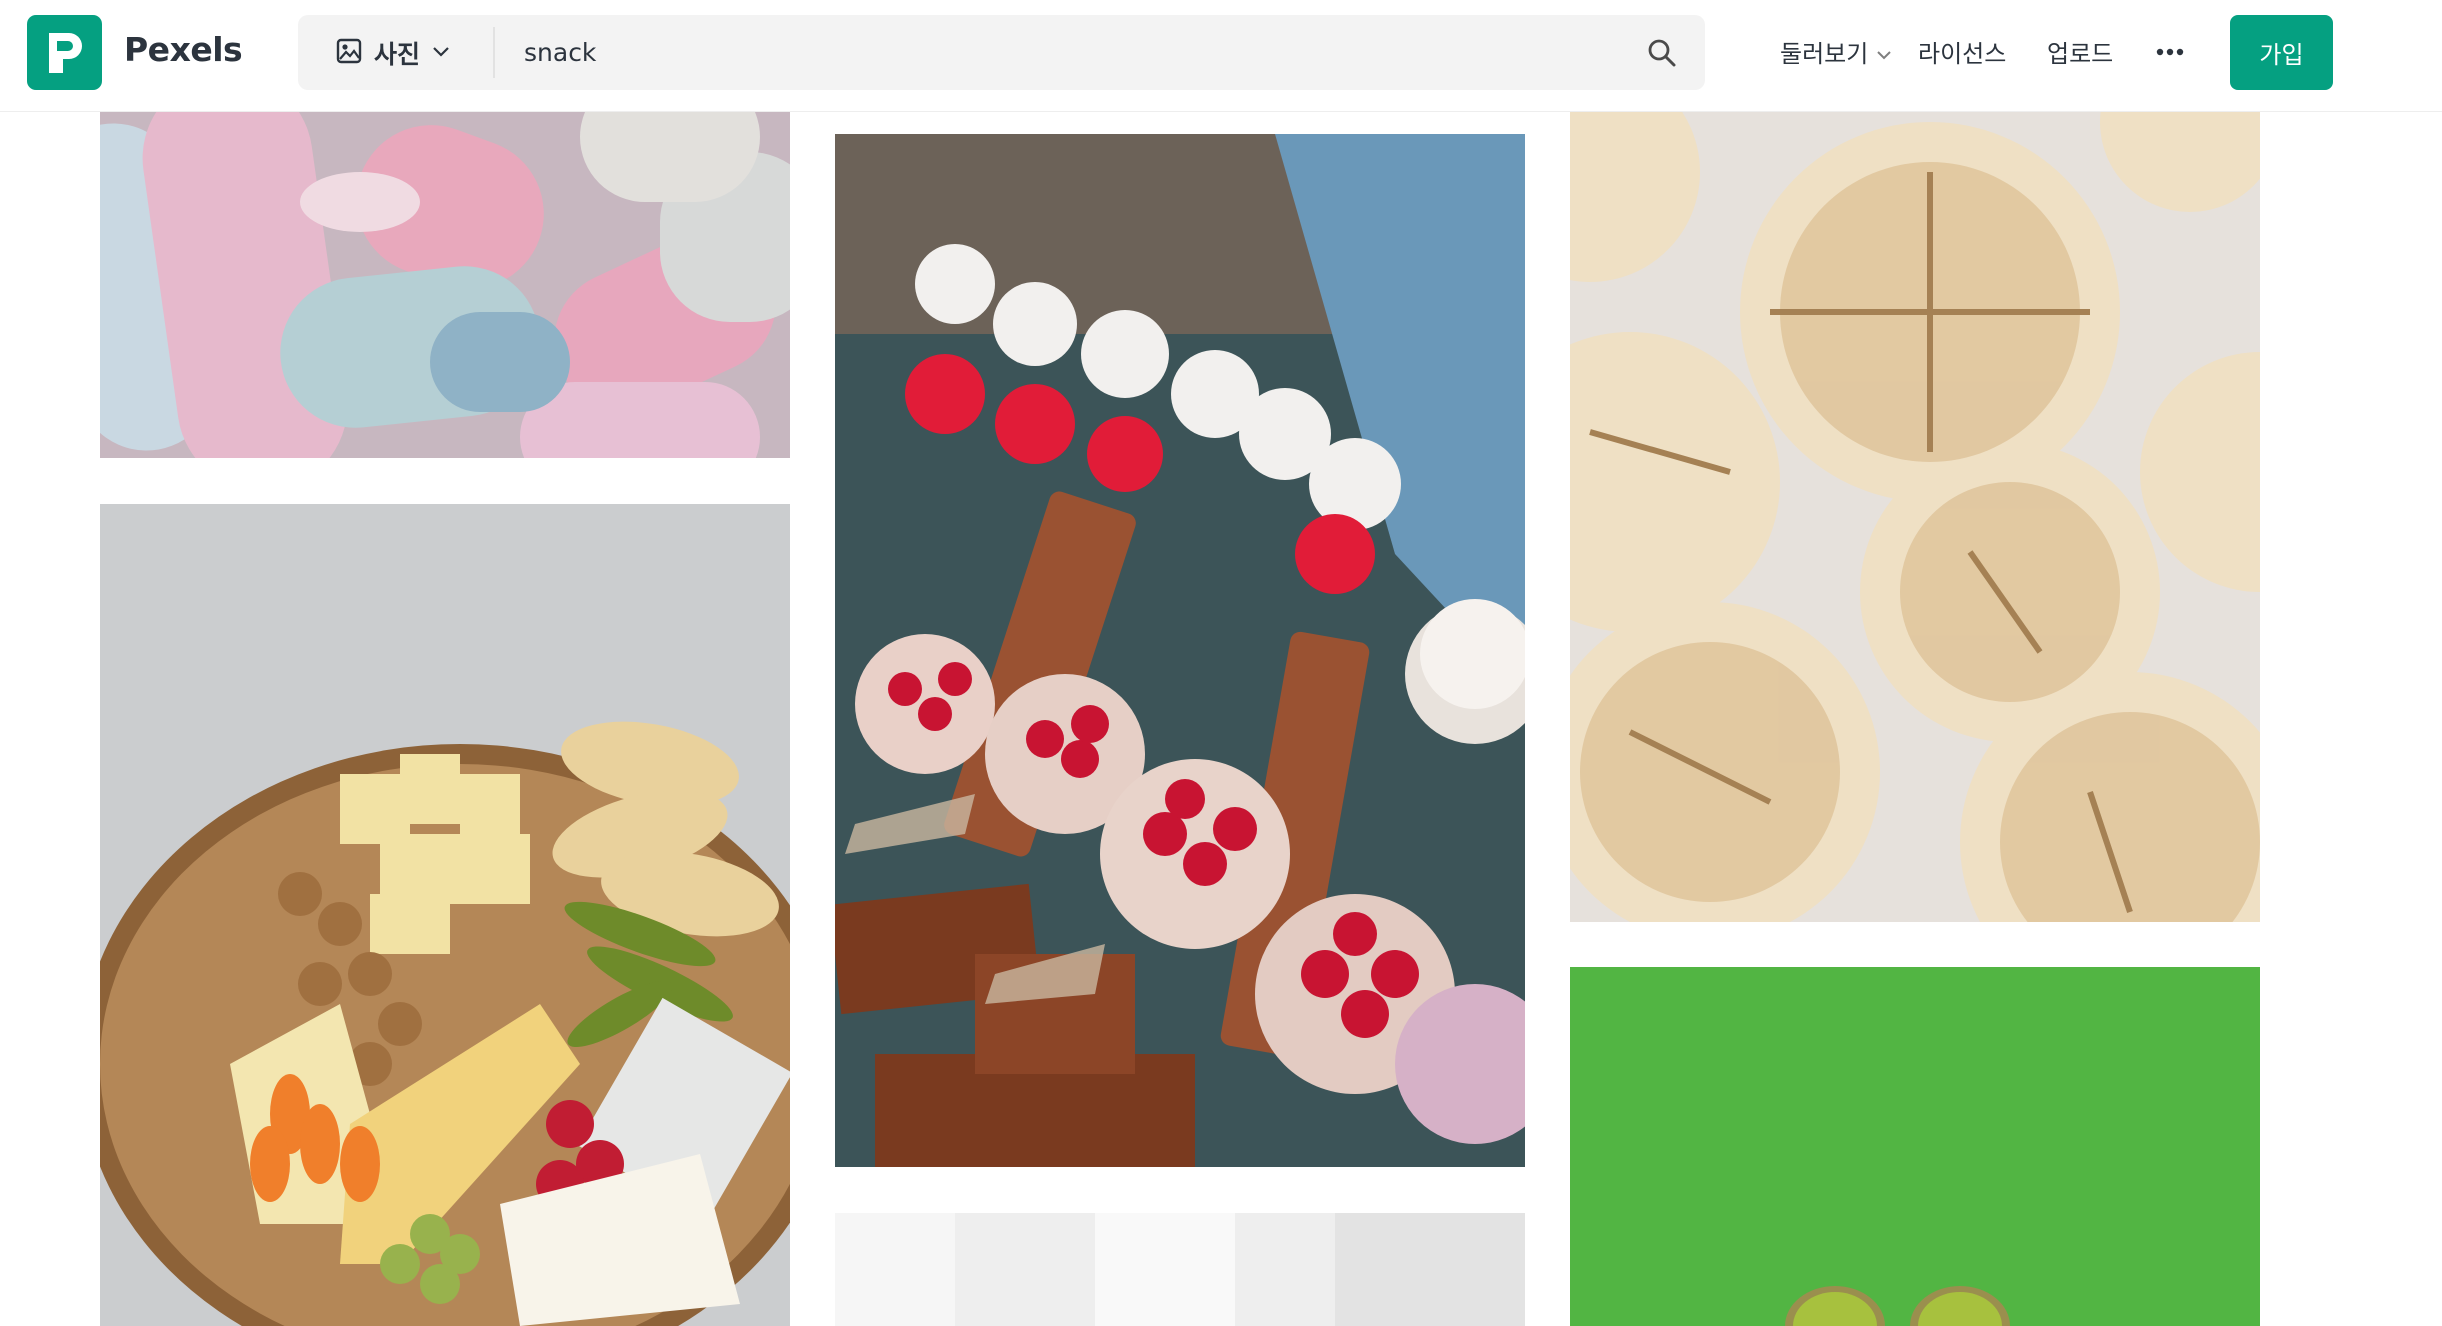 Image resolution: width=2442 pixels, height=1326 pixels. Describe the element at coordinates (494, 52) in the screenshot. I see `search-divider` at that location.